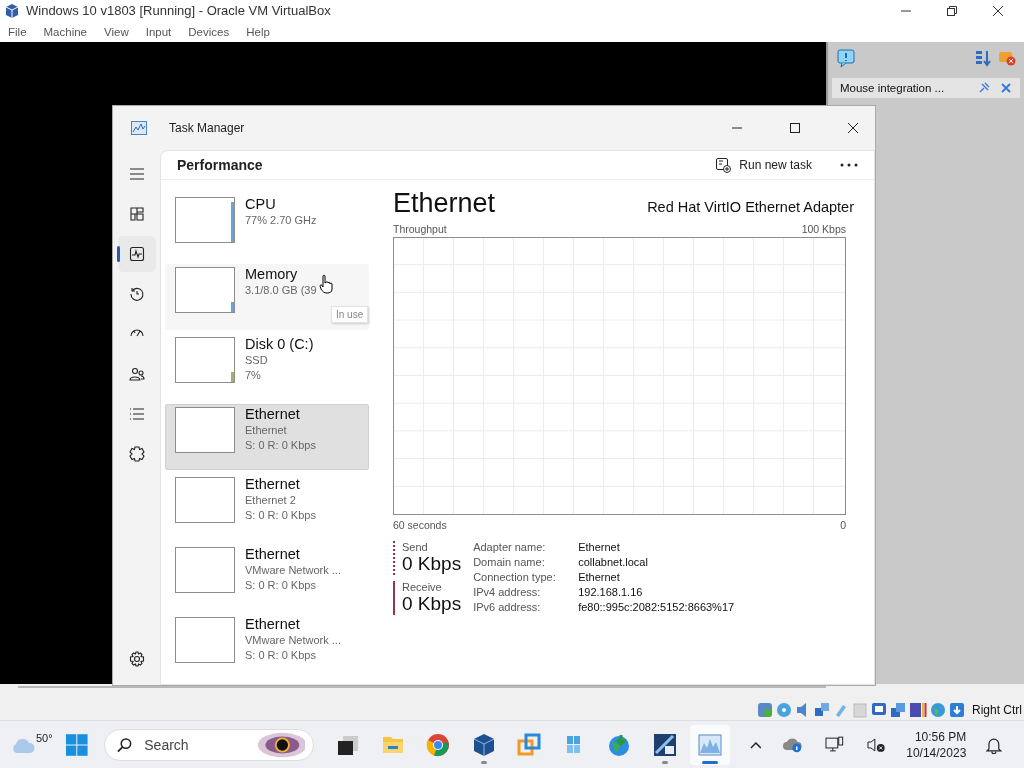 The width and height of the screenshot is (1024, 768). I want to click on window-title: Task Manager, so click(207, 127).